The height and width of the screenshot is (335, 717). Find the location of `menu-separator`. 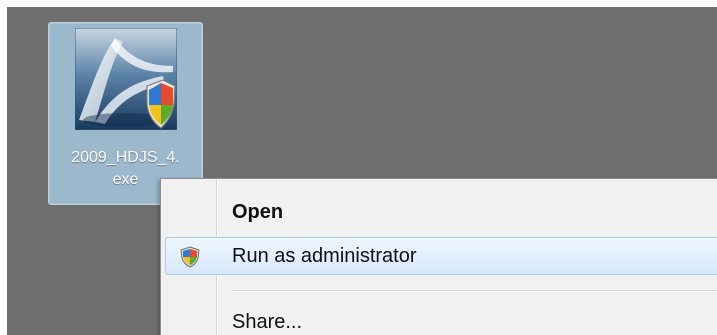

menu-separator is located at coordinates (474, 291).